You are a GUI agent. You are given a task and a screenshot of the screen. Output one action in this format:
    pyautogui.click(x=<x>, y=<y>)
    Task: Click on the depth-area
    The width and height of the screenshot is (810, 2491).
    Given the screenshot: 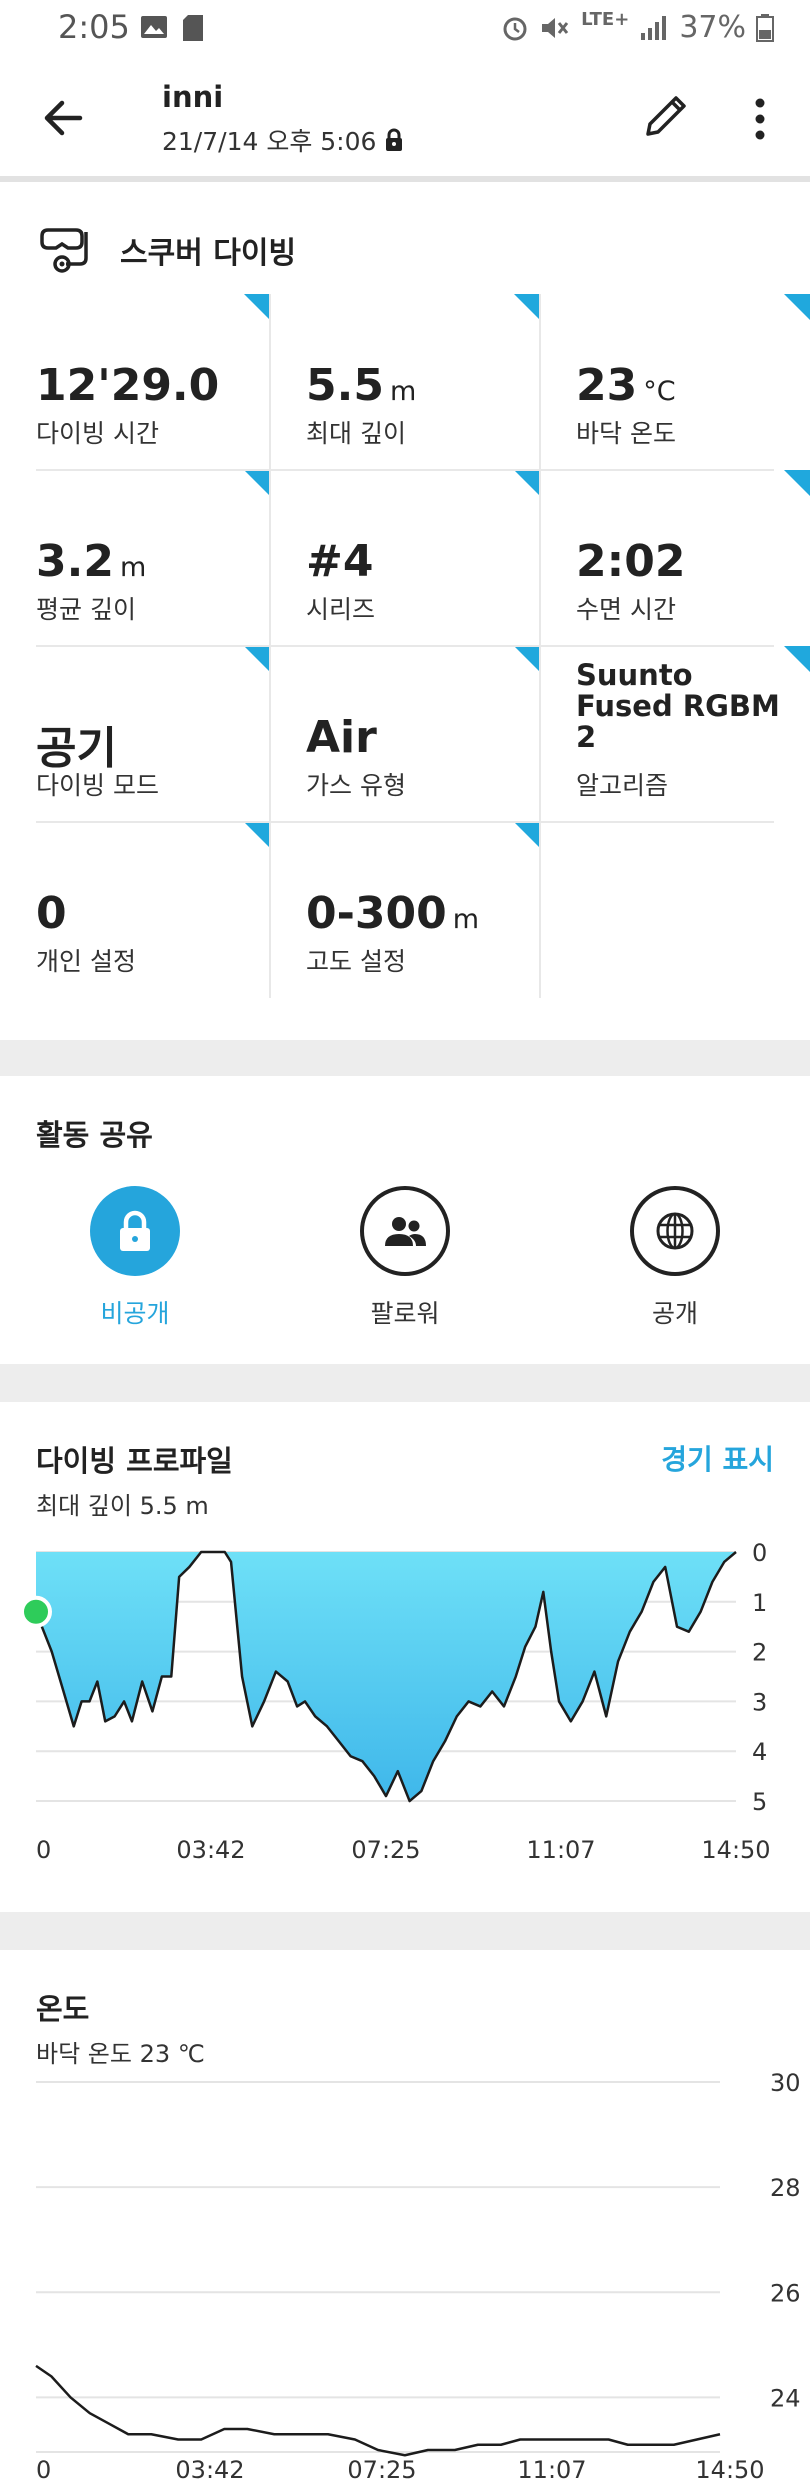 What is the action you would take?
    pyautogui.click(x=386, y=1677)
    